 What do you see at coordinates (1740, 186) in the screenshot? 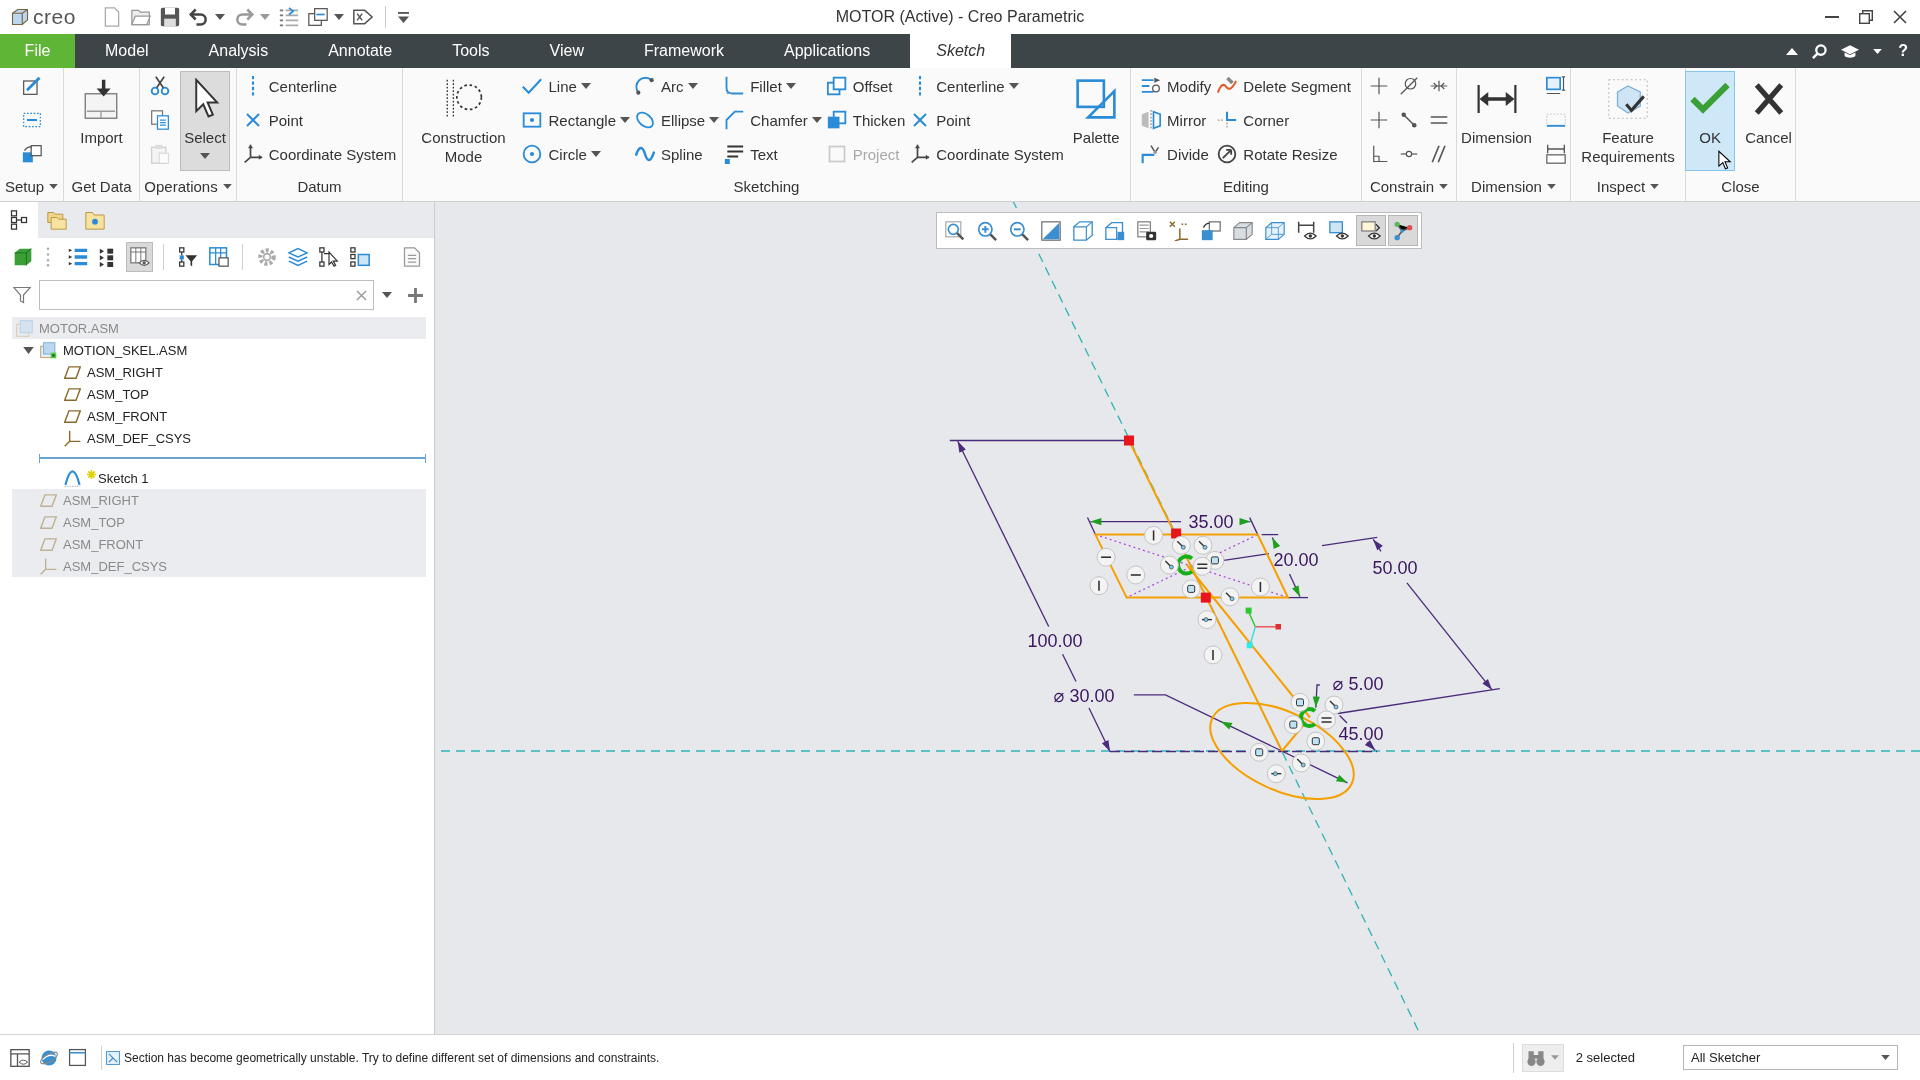
I see `group-label: Close` at bounding box center [1740, 186].